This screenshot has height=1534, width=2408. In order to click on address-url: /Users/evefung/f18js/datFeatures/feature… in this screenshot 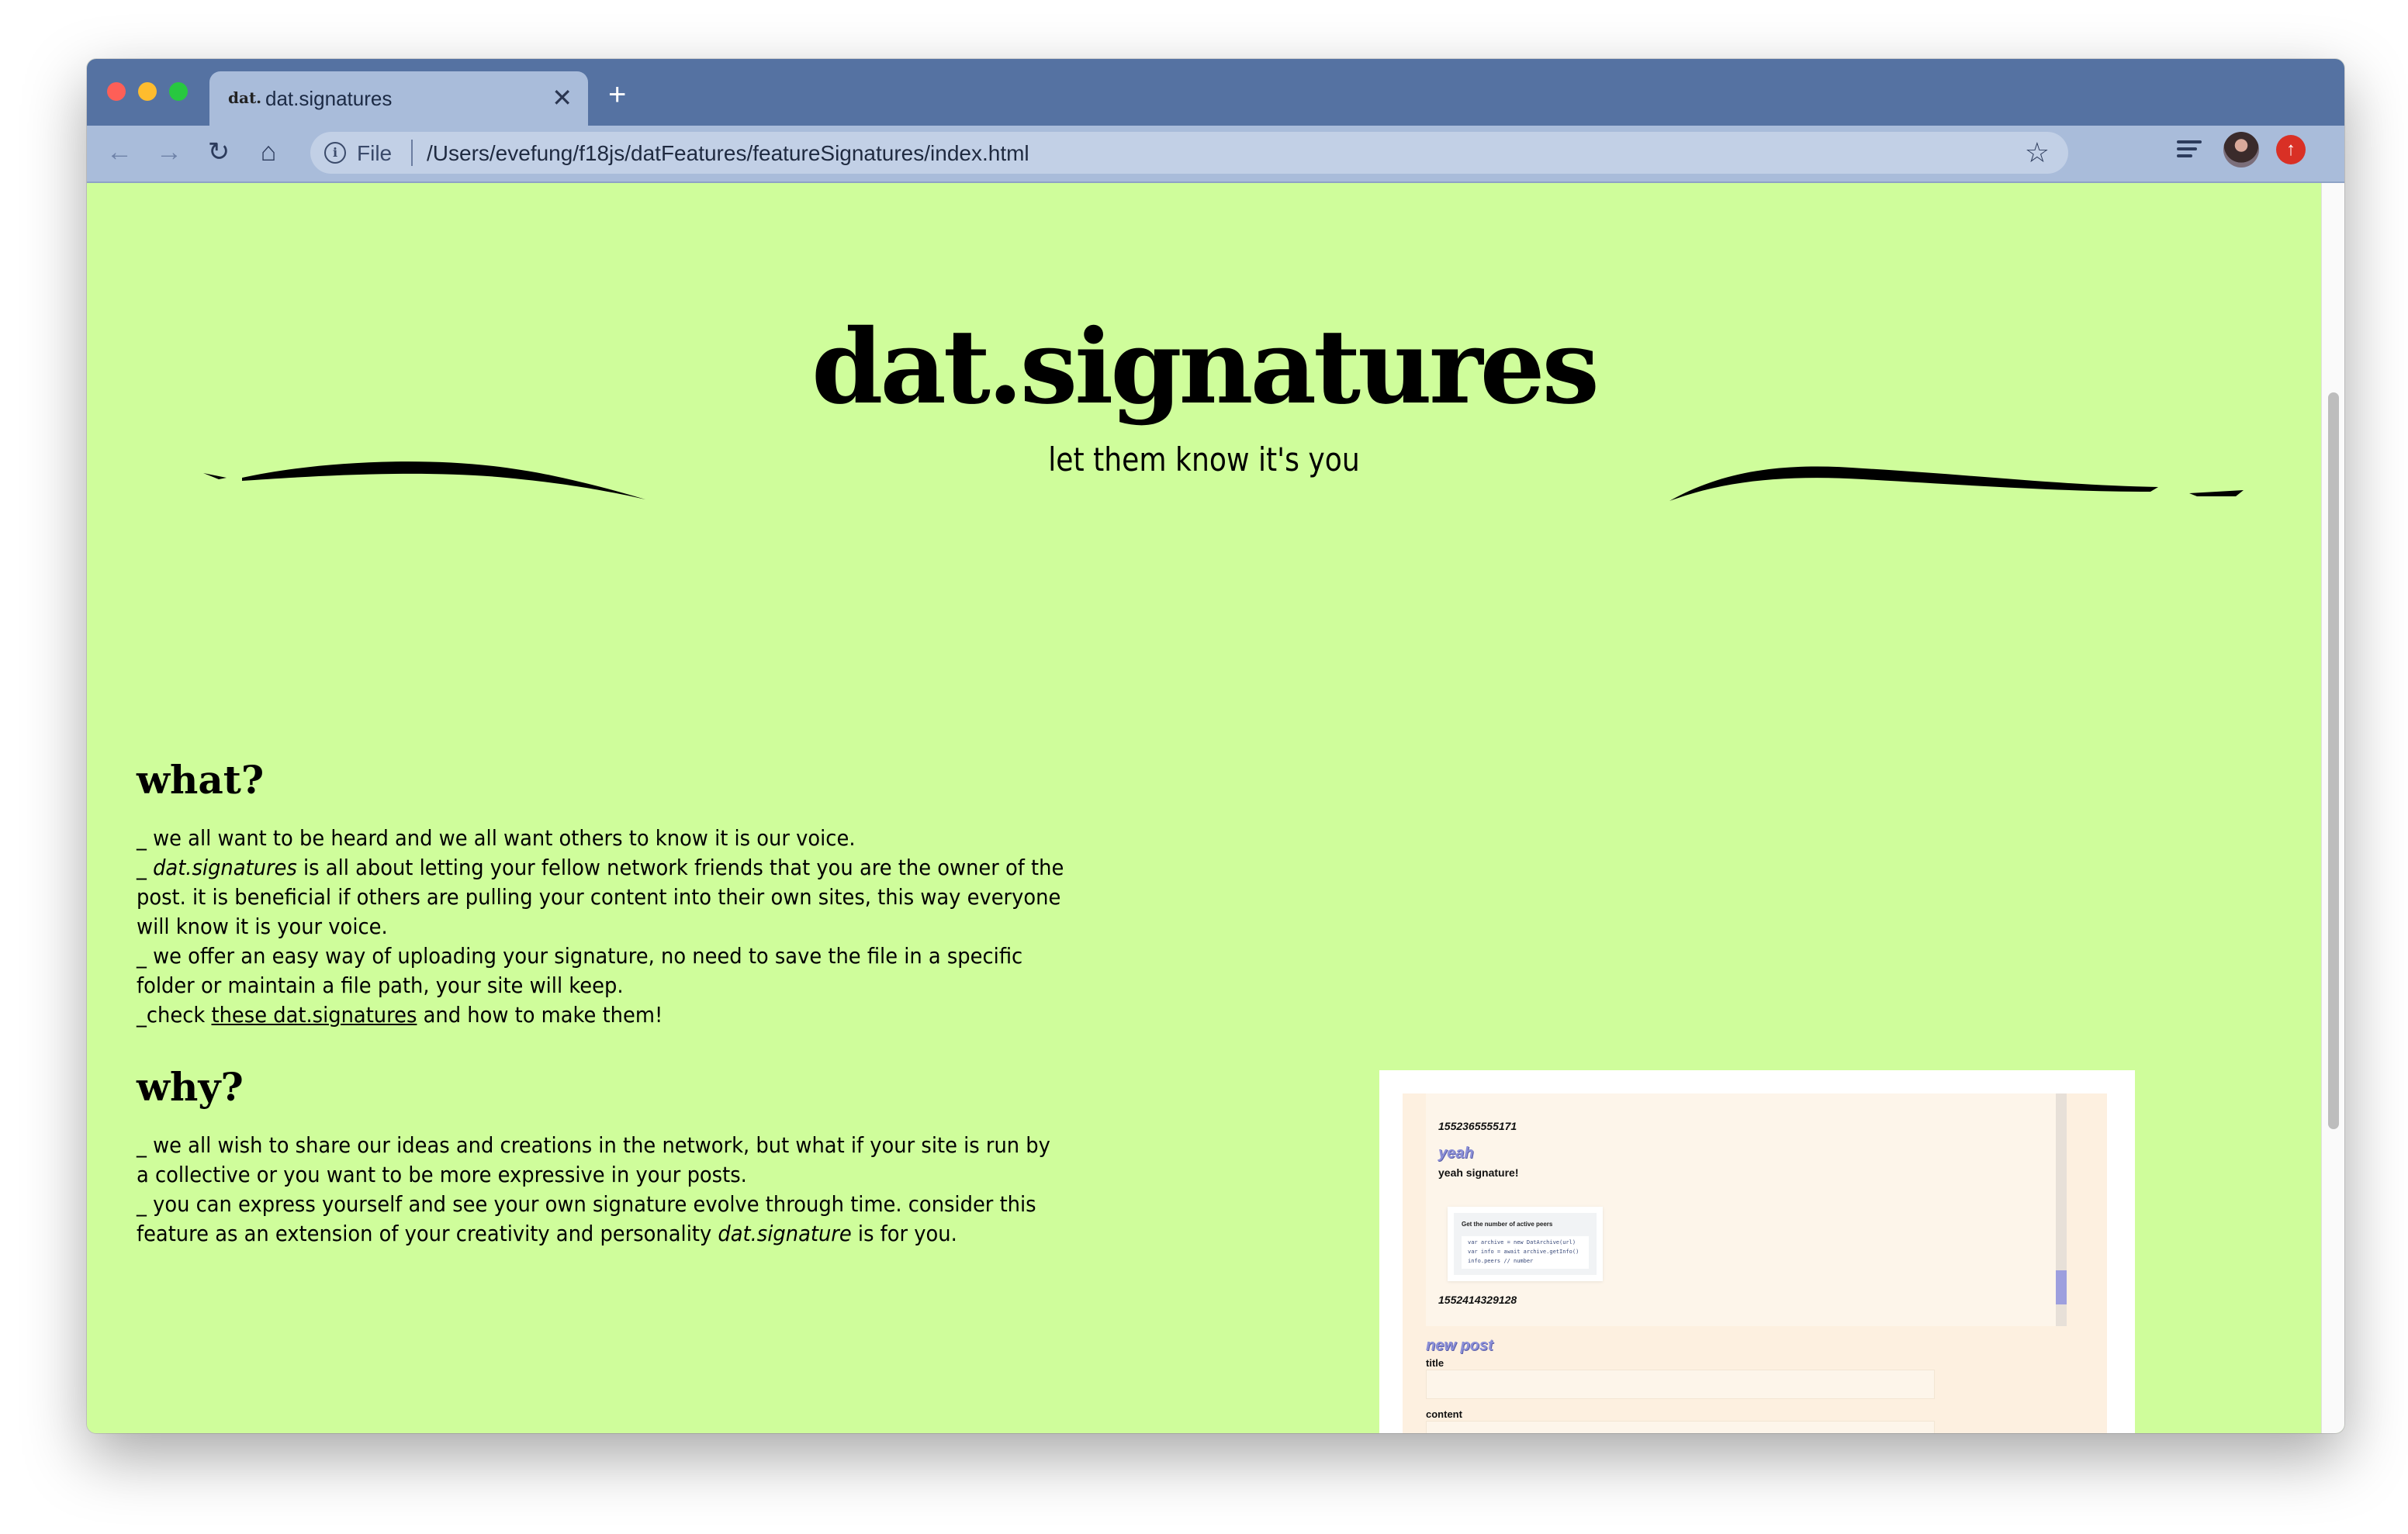, I will do `click(728, 153)`.